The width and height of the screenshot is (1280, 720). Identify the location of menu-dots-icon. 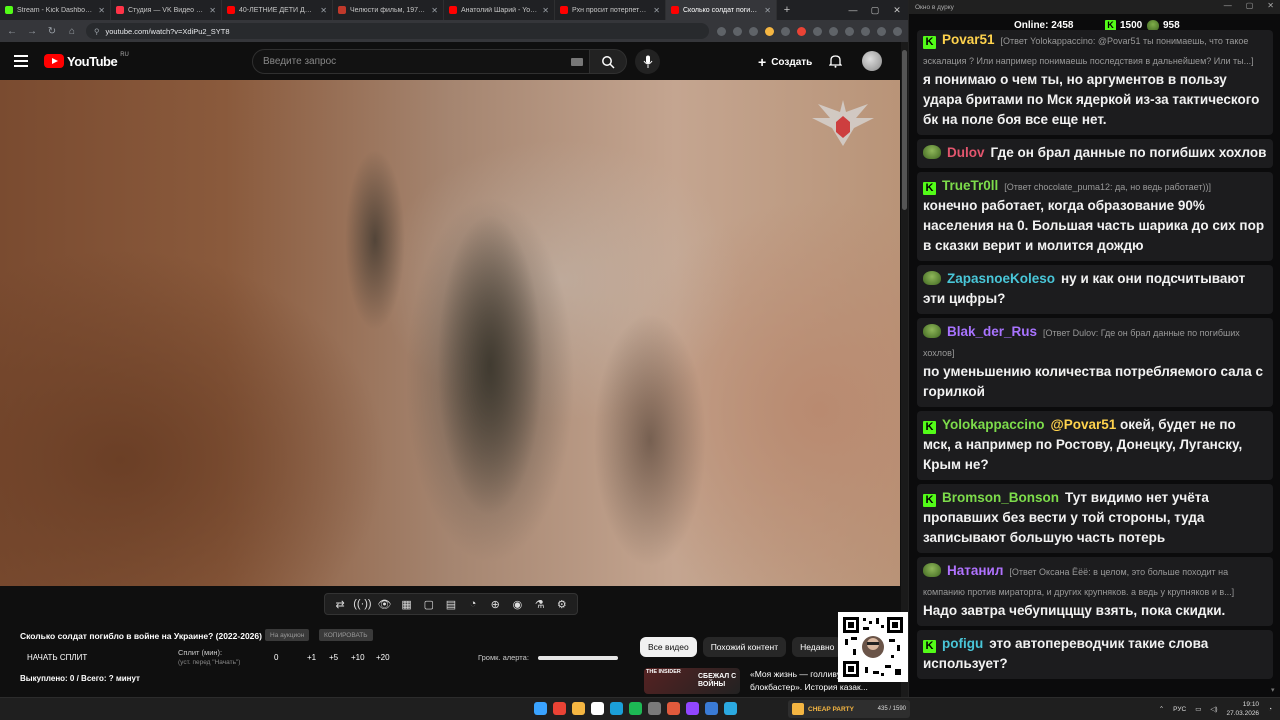
(897, 31).